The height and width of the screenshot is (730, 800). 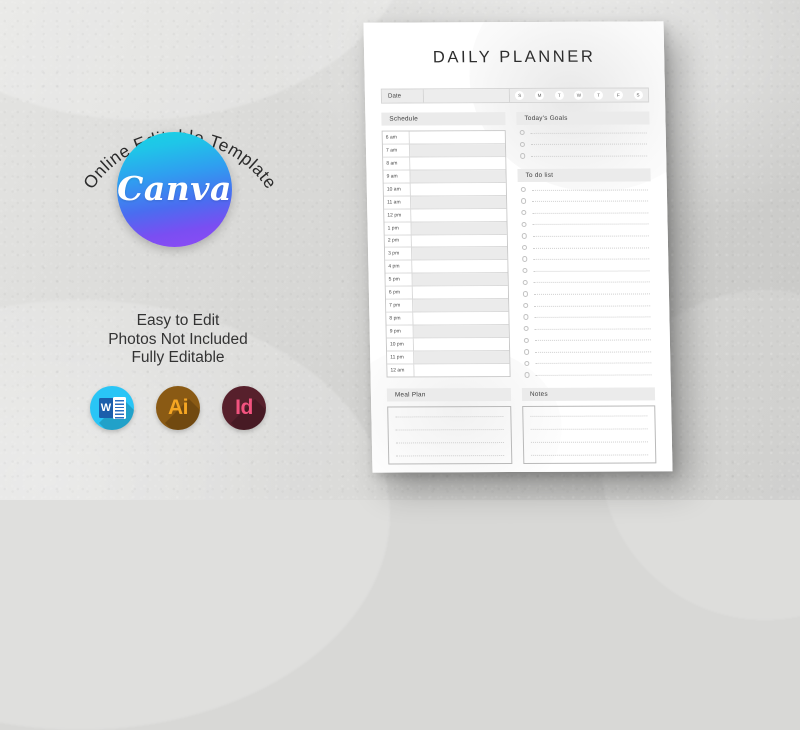 What do you see at coordinates (403, 96) in the screenshot?
I see `date-label: Date` at bounding box center [403, 96].